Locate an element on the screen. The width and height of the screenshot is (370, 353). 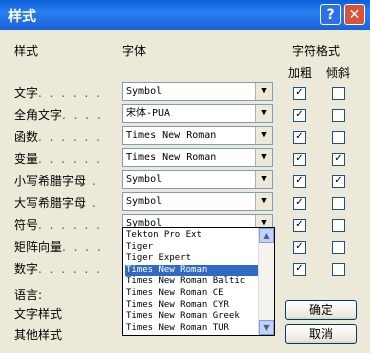
title-bar: 样式 ? ✕ is located at coordinates (185, 15).